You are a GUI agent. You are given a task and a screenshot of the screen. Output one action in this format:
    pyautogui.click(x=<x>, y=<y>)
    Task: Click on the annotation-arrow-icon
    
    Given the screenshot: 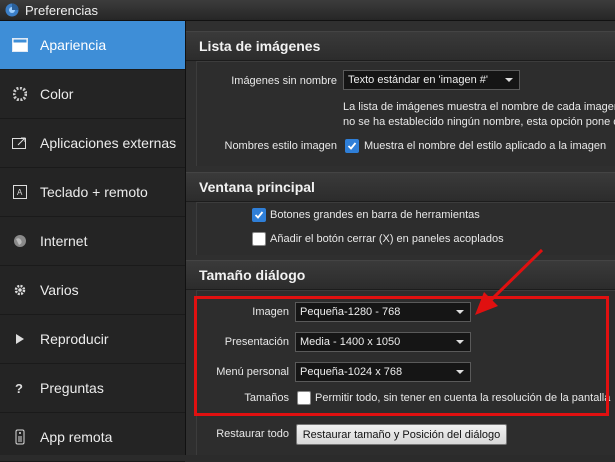 What is the action you would take?
    pyautogui.click(x=509, y=281)
    